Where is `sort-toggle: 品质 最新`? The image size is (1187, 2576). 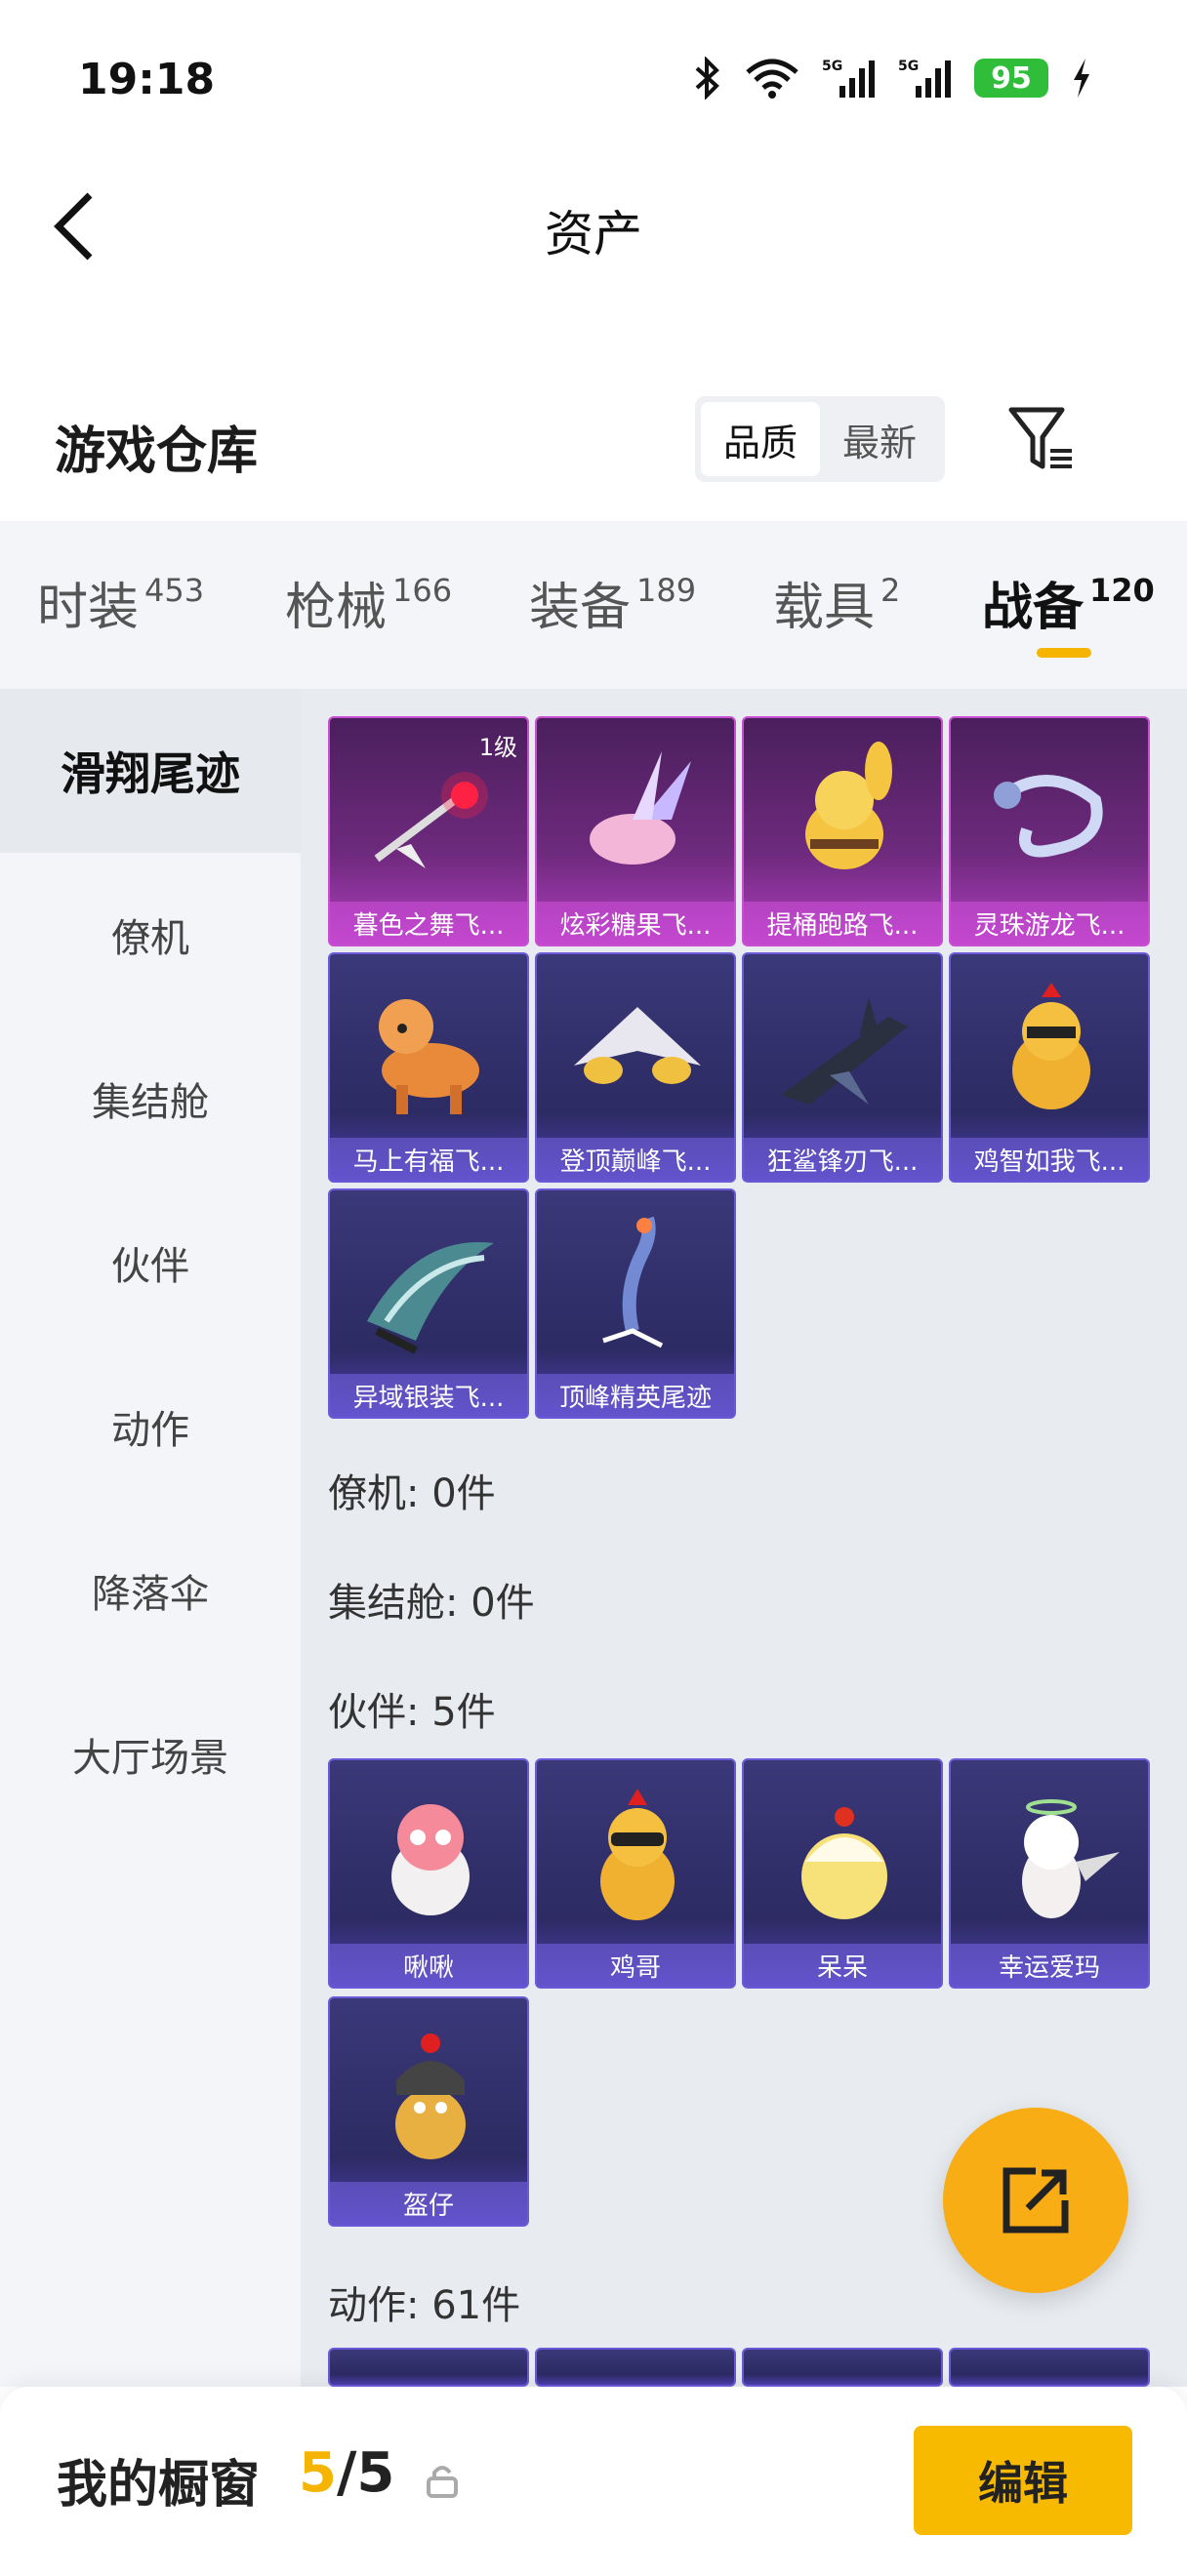 sort-toggle: 品质 最新 is located at coordinates (820, 439).